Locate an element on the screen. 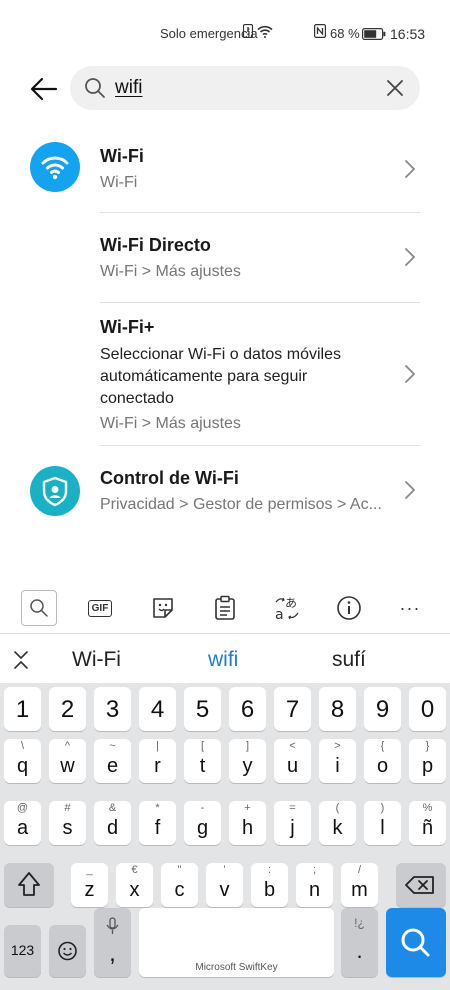 The image size is (450, 990). microphone-icon is located at coordinates (112, 925).